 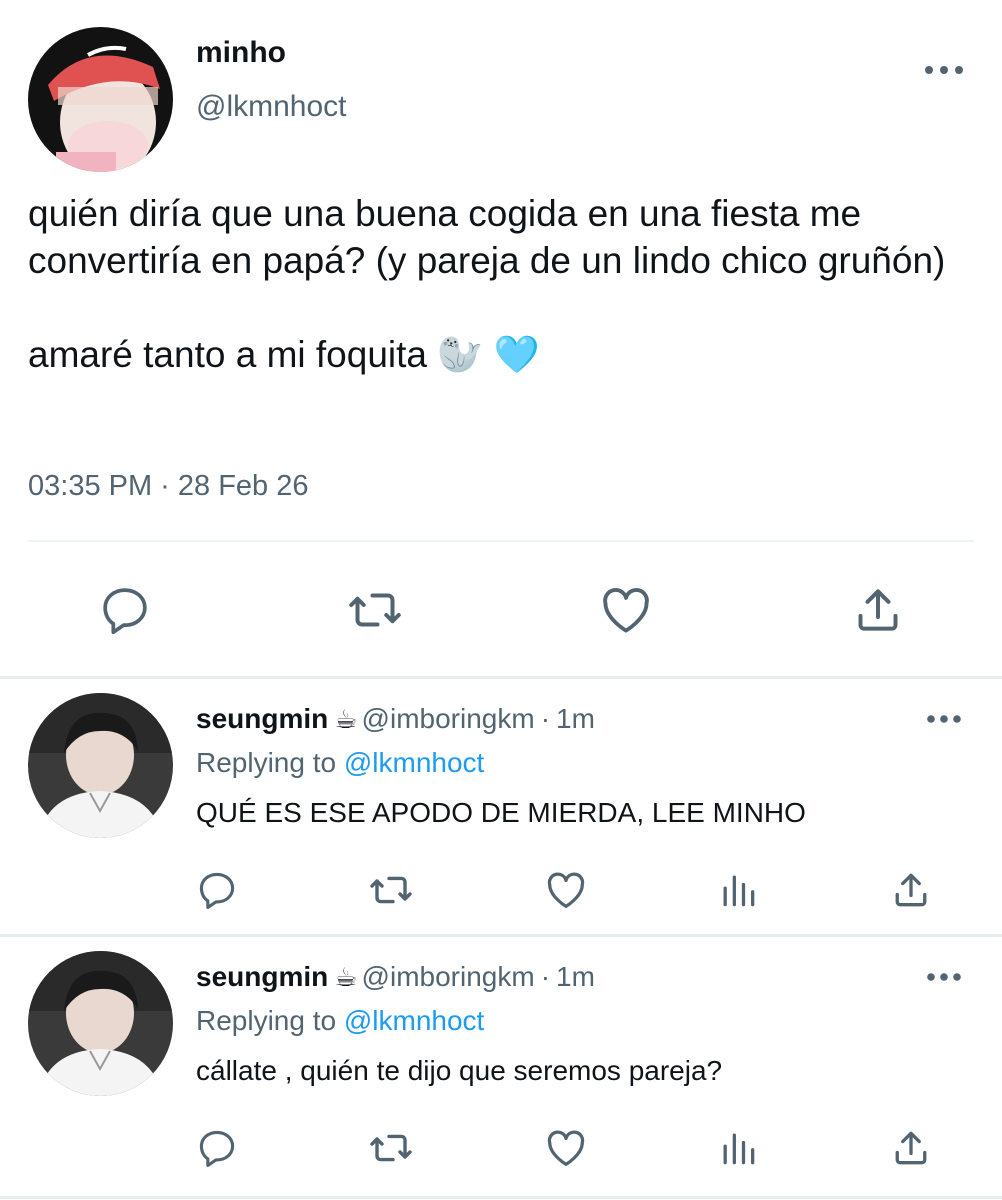 I want to click on tweet-timestamp: 03:35 PM · 28 Feb 26, so click(x=168, y=486).